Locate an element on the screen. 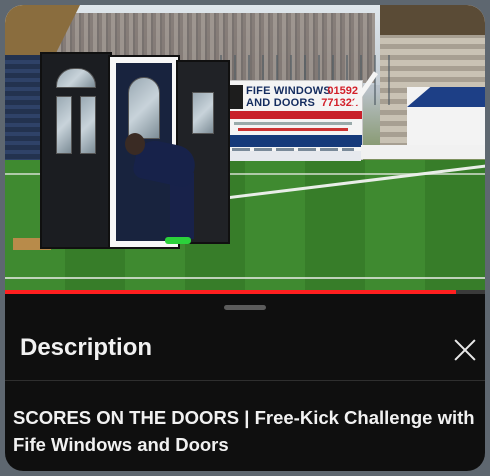  billboard-red-band is located at coordinates (293, 115).